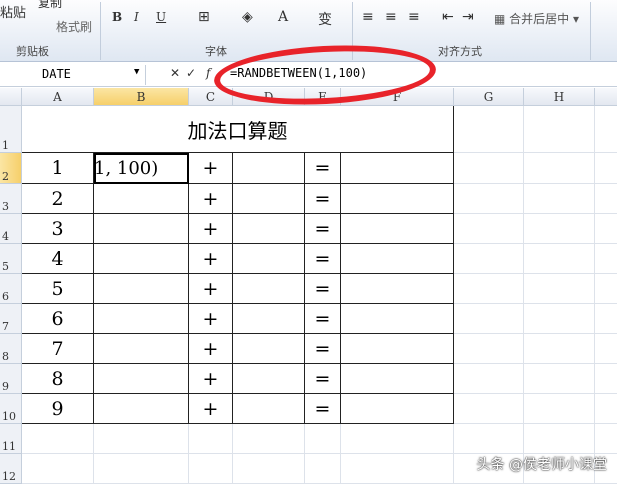 This screenshot has height=488, width=617. Describe the element at coordinates (191, 73) in the screenshot. I see `enter-icon: ✓` at that location.